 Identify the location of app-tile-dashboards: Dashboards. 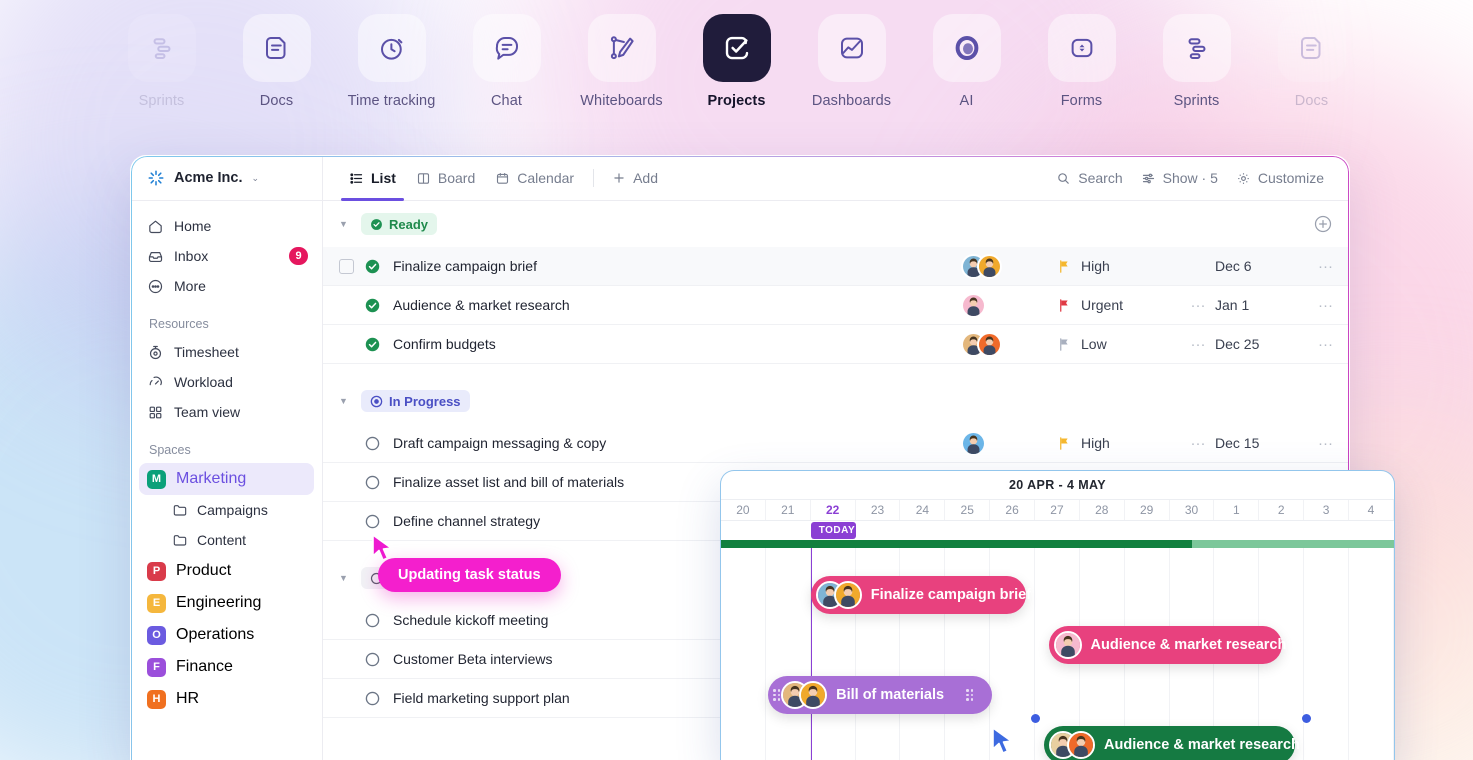
(851, 61).